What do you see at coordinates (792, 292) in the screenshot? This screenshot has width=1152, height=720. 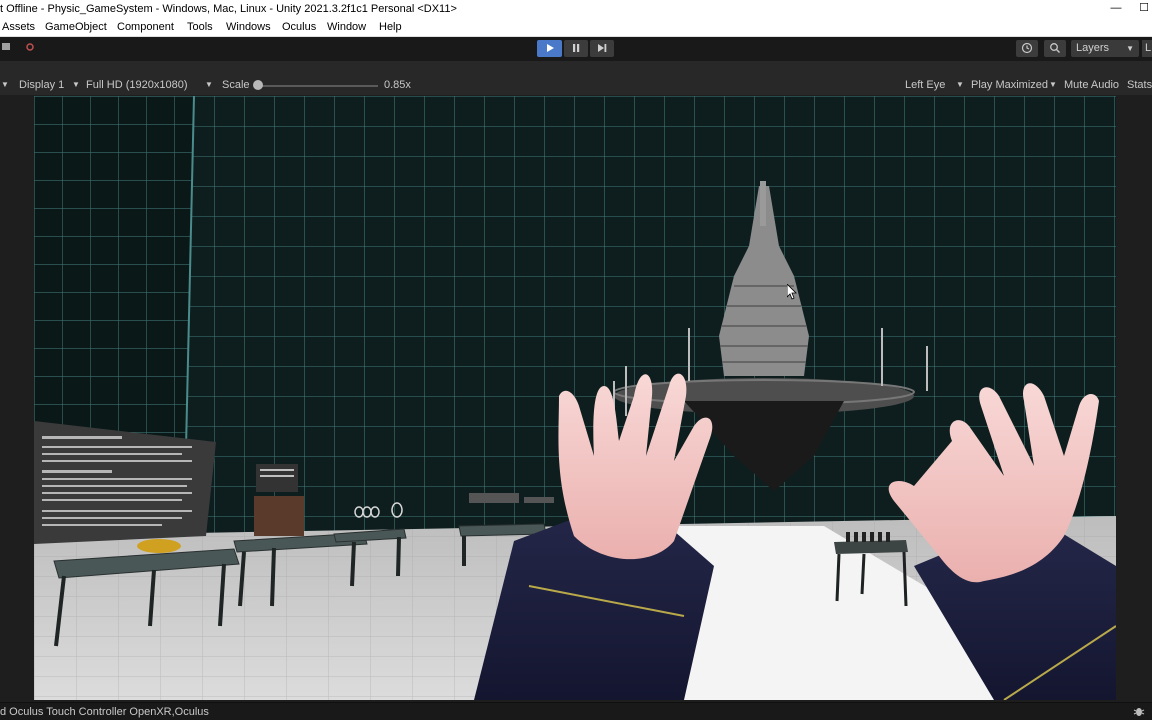 I see `mouse-cursor-icon` at bounding box center [792, 292].